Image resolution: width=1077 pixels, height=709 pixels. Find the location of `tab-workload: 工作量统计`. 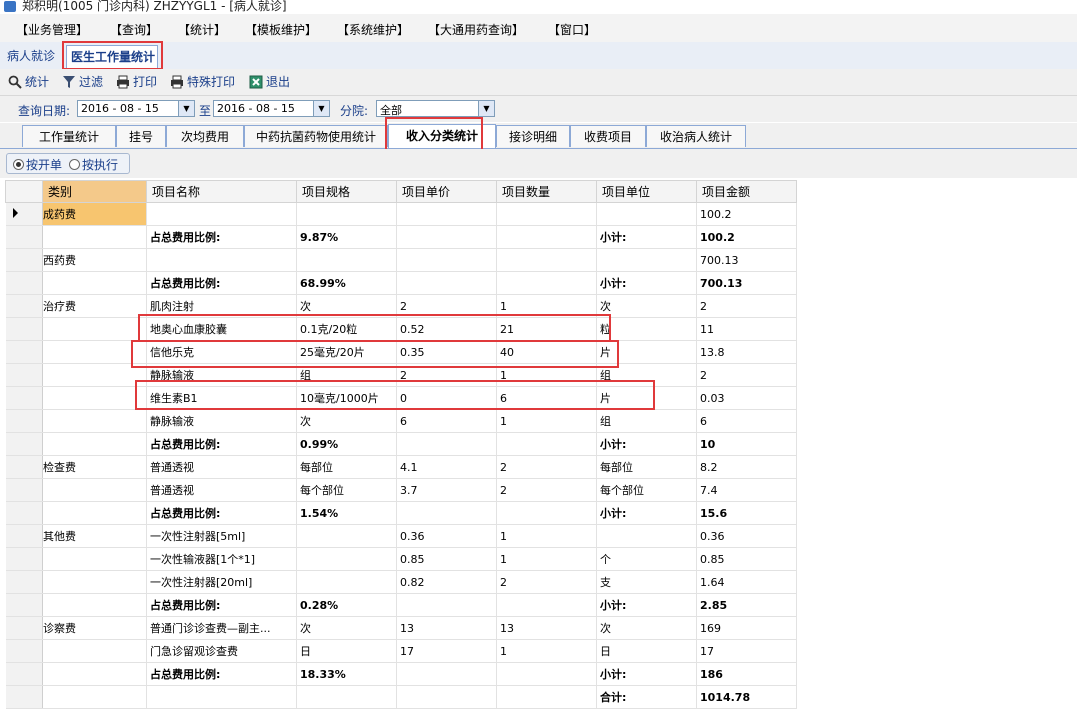

tab-workload: 工作量统计 is located at coordinates (69, 136).